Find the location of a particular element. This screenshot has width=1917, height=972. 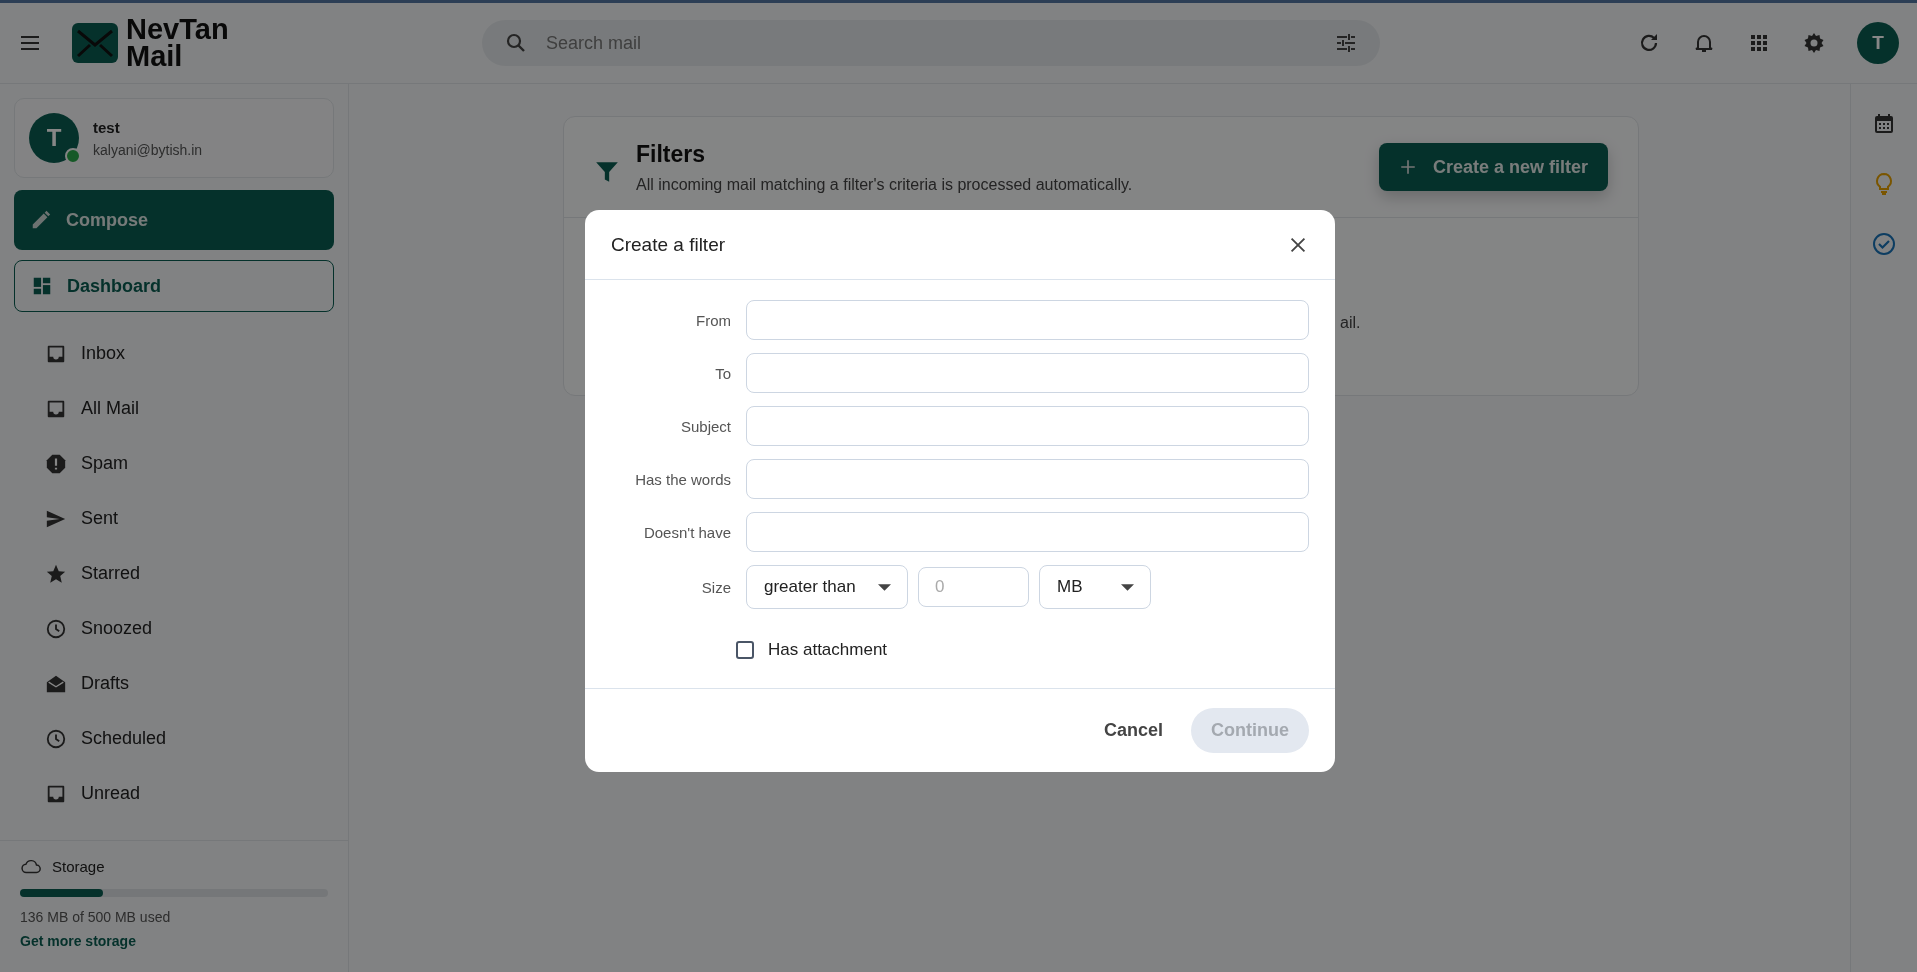

nav-item: Inbox is located at coordinates (174, 353).